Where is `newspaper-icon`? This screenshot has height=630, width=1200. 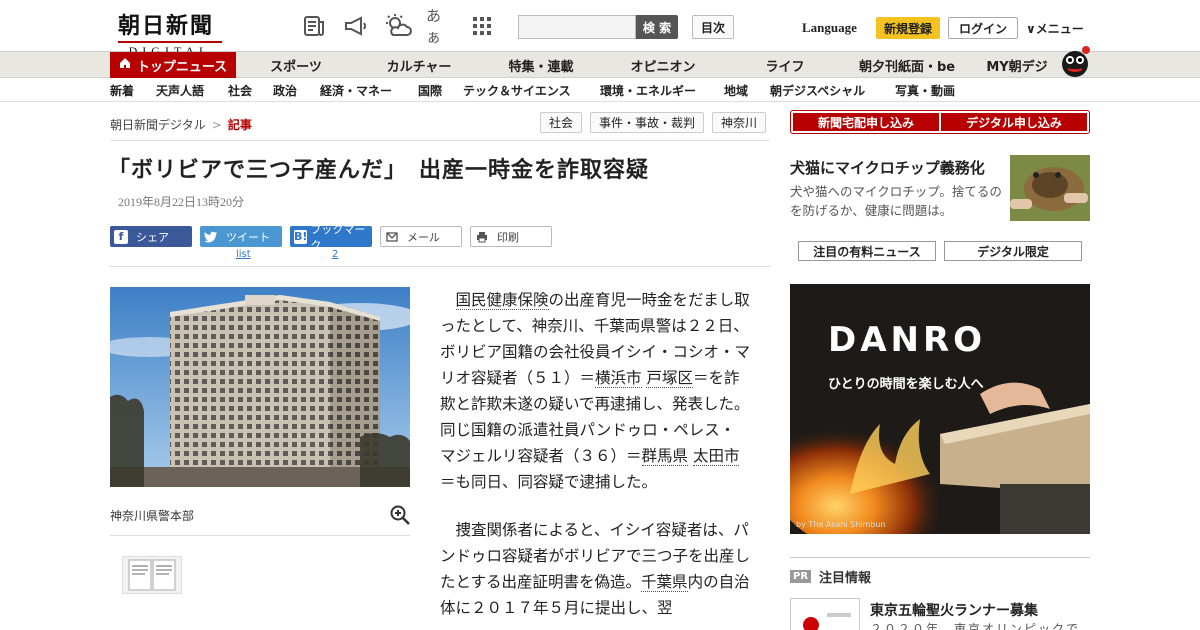 newspaper-icon is located at coordinates (314, 26).